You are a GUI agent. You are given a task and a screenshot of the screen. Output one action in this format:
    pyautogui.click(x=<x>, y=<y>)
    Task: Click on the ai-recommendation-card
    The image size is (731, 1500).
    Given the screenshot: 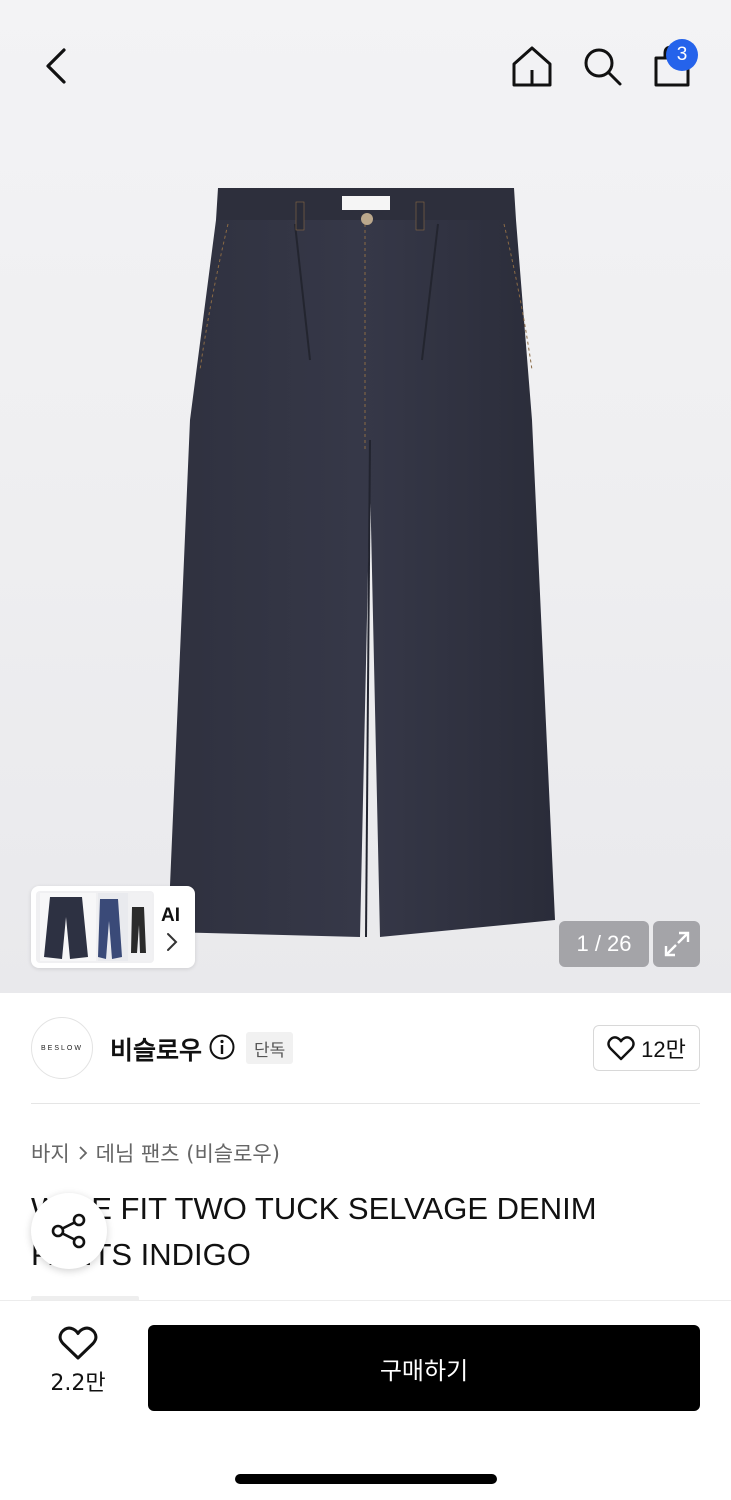 What is the action you would take?
    pyautogui.click(x=113, y=927)
    